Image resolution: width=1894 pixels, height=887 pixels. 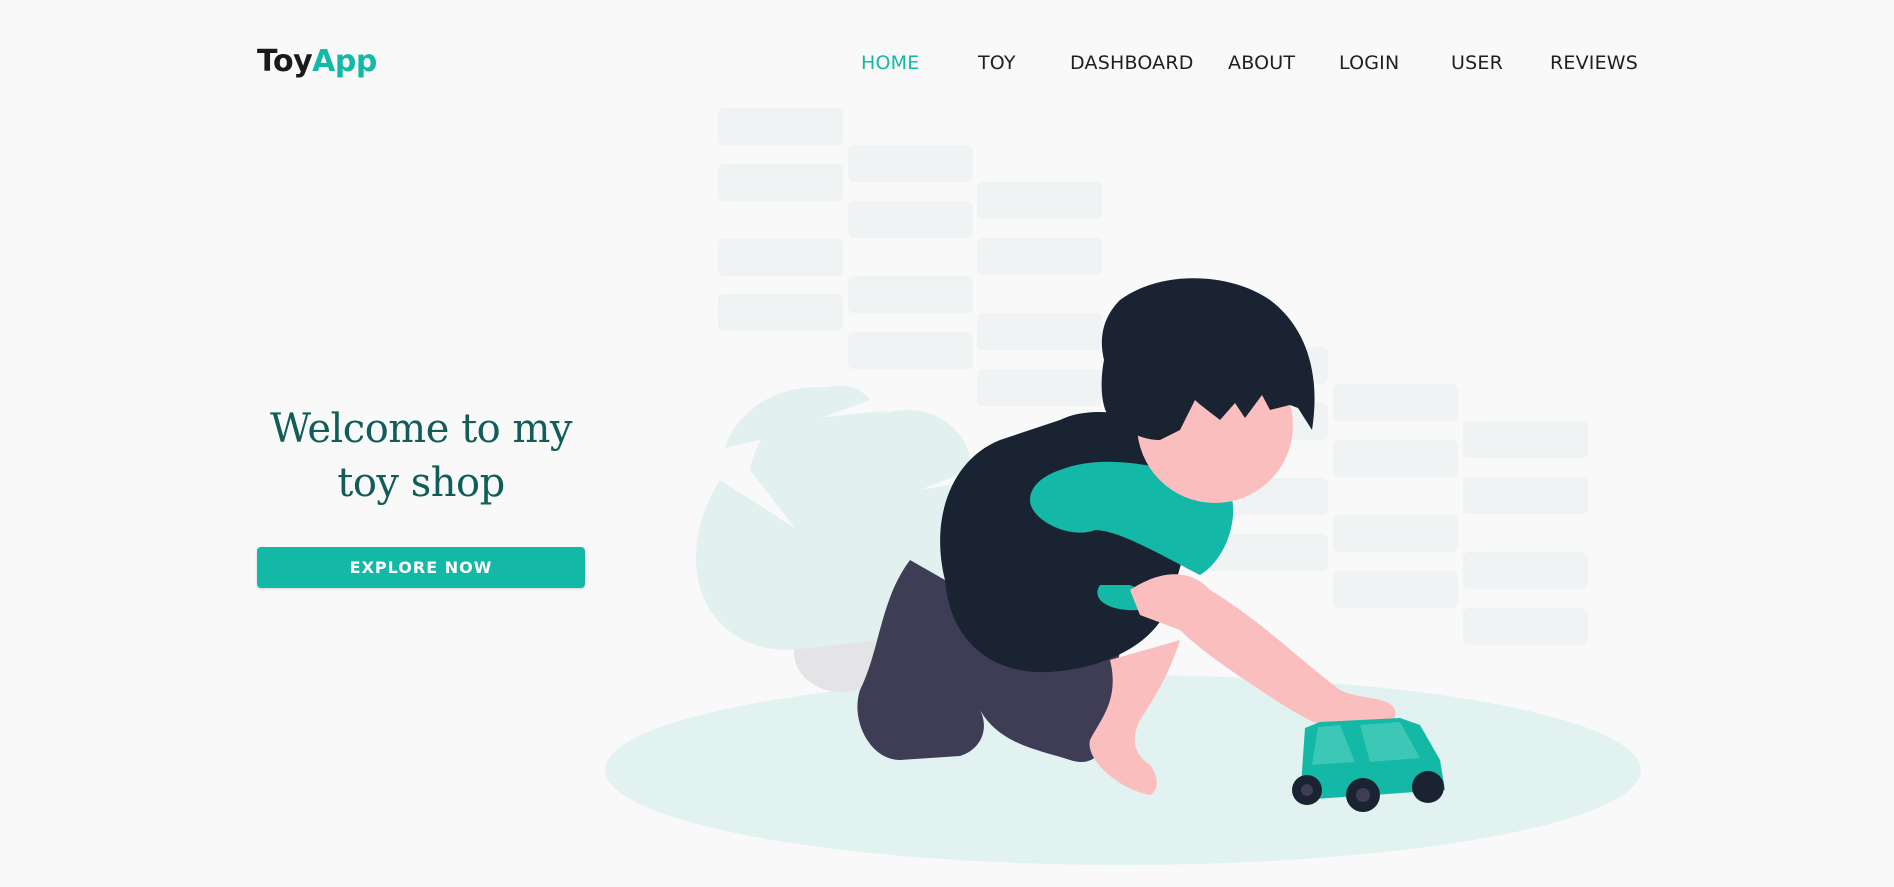 What do you see at coordinates (1594, 63) in the screenshot?
I see `nav-reviews: REVIEWS` at bounding box center [1594, 63].